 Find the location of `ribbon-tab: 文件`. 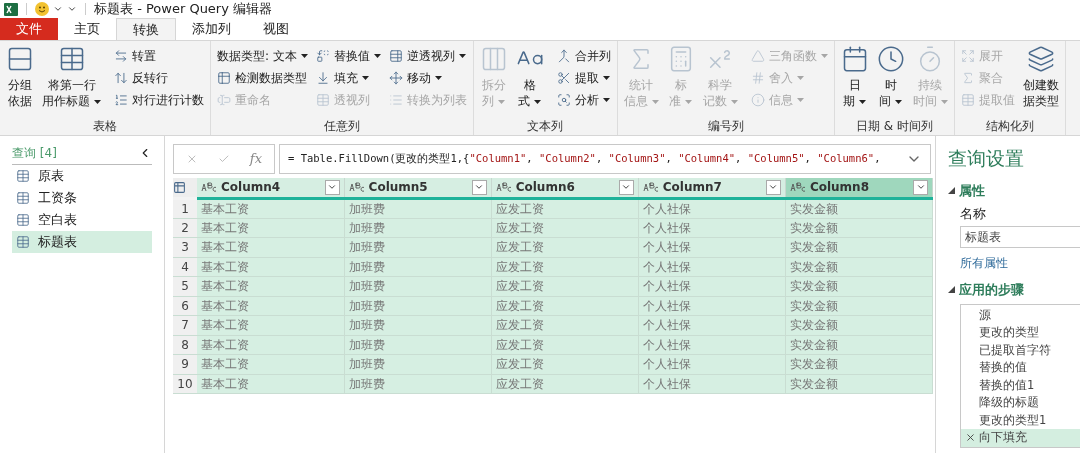

ribbon-tab: 文件 is located at coordinates (29, 29).